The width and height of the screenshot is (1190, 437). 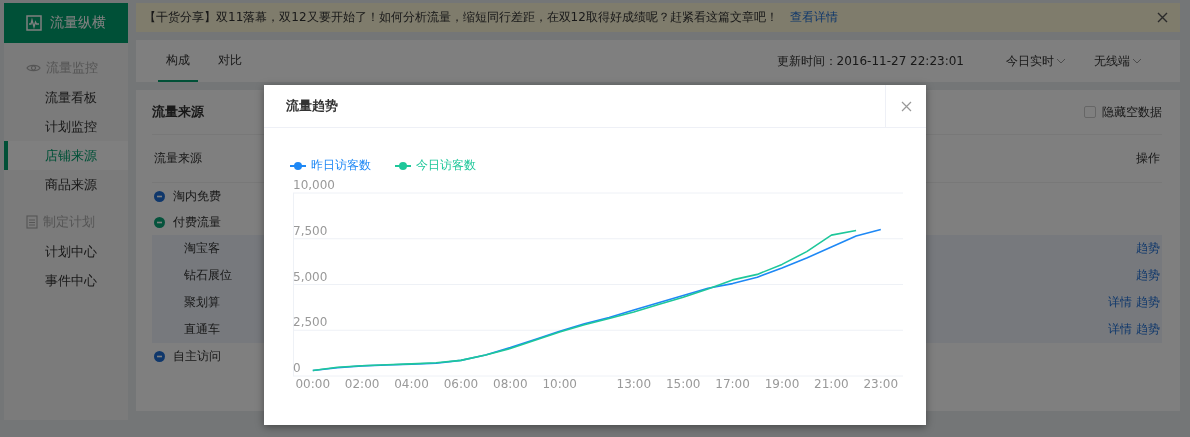 I want to click on axis-label: 10:00, so click(x=559, y=384).